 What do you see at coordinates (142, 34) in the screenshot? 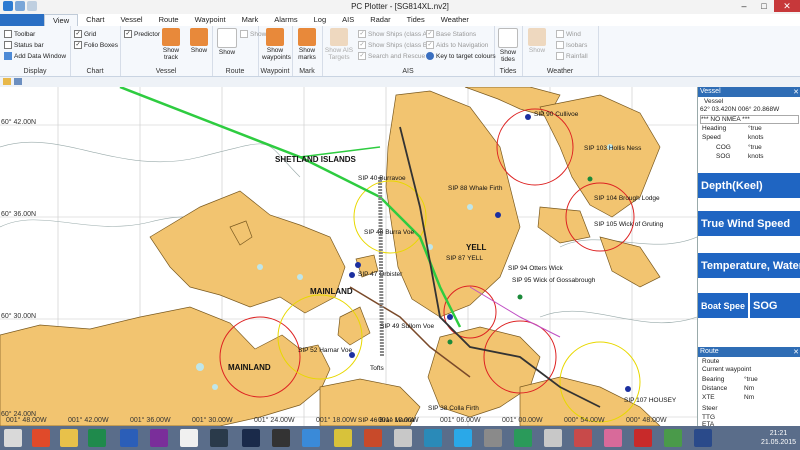
I see `predictor-checkbox: ✓ Predictor` at bounding box center [142, 34].